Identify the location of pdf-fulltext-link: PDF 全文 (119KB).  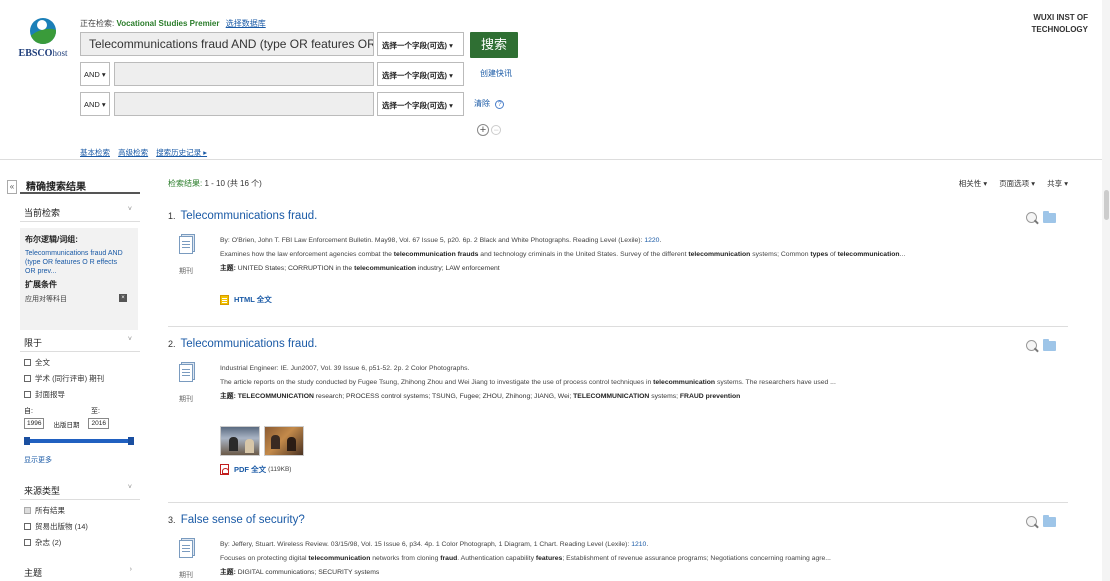
(255, 469).